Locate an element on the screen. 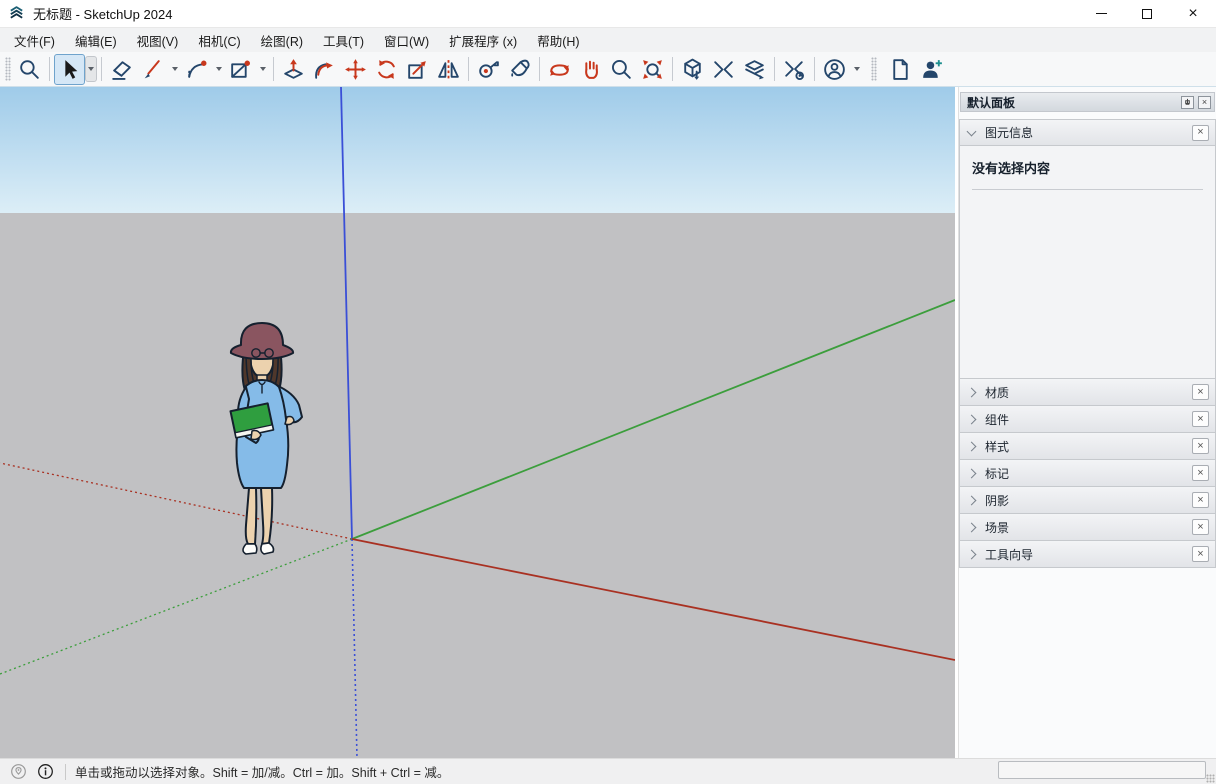  section-shadows: 阴影 × is located at coordinates (1087, 500).